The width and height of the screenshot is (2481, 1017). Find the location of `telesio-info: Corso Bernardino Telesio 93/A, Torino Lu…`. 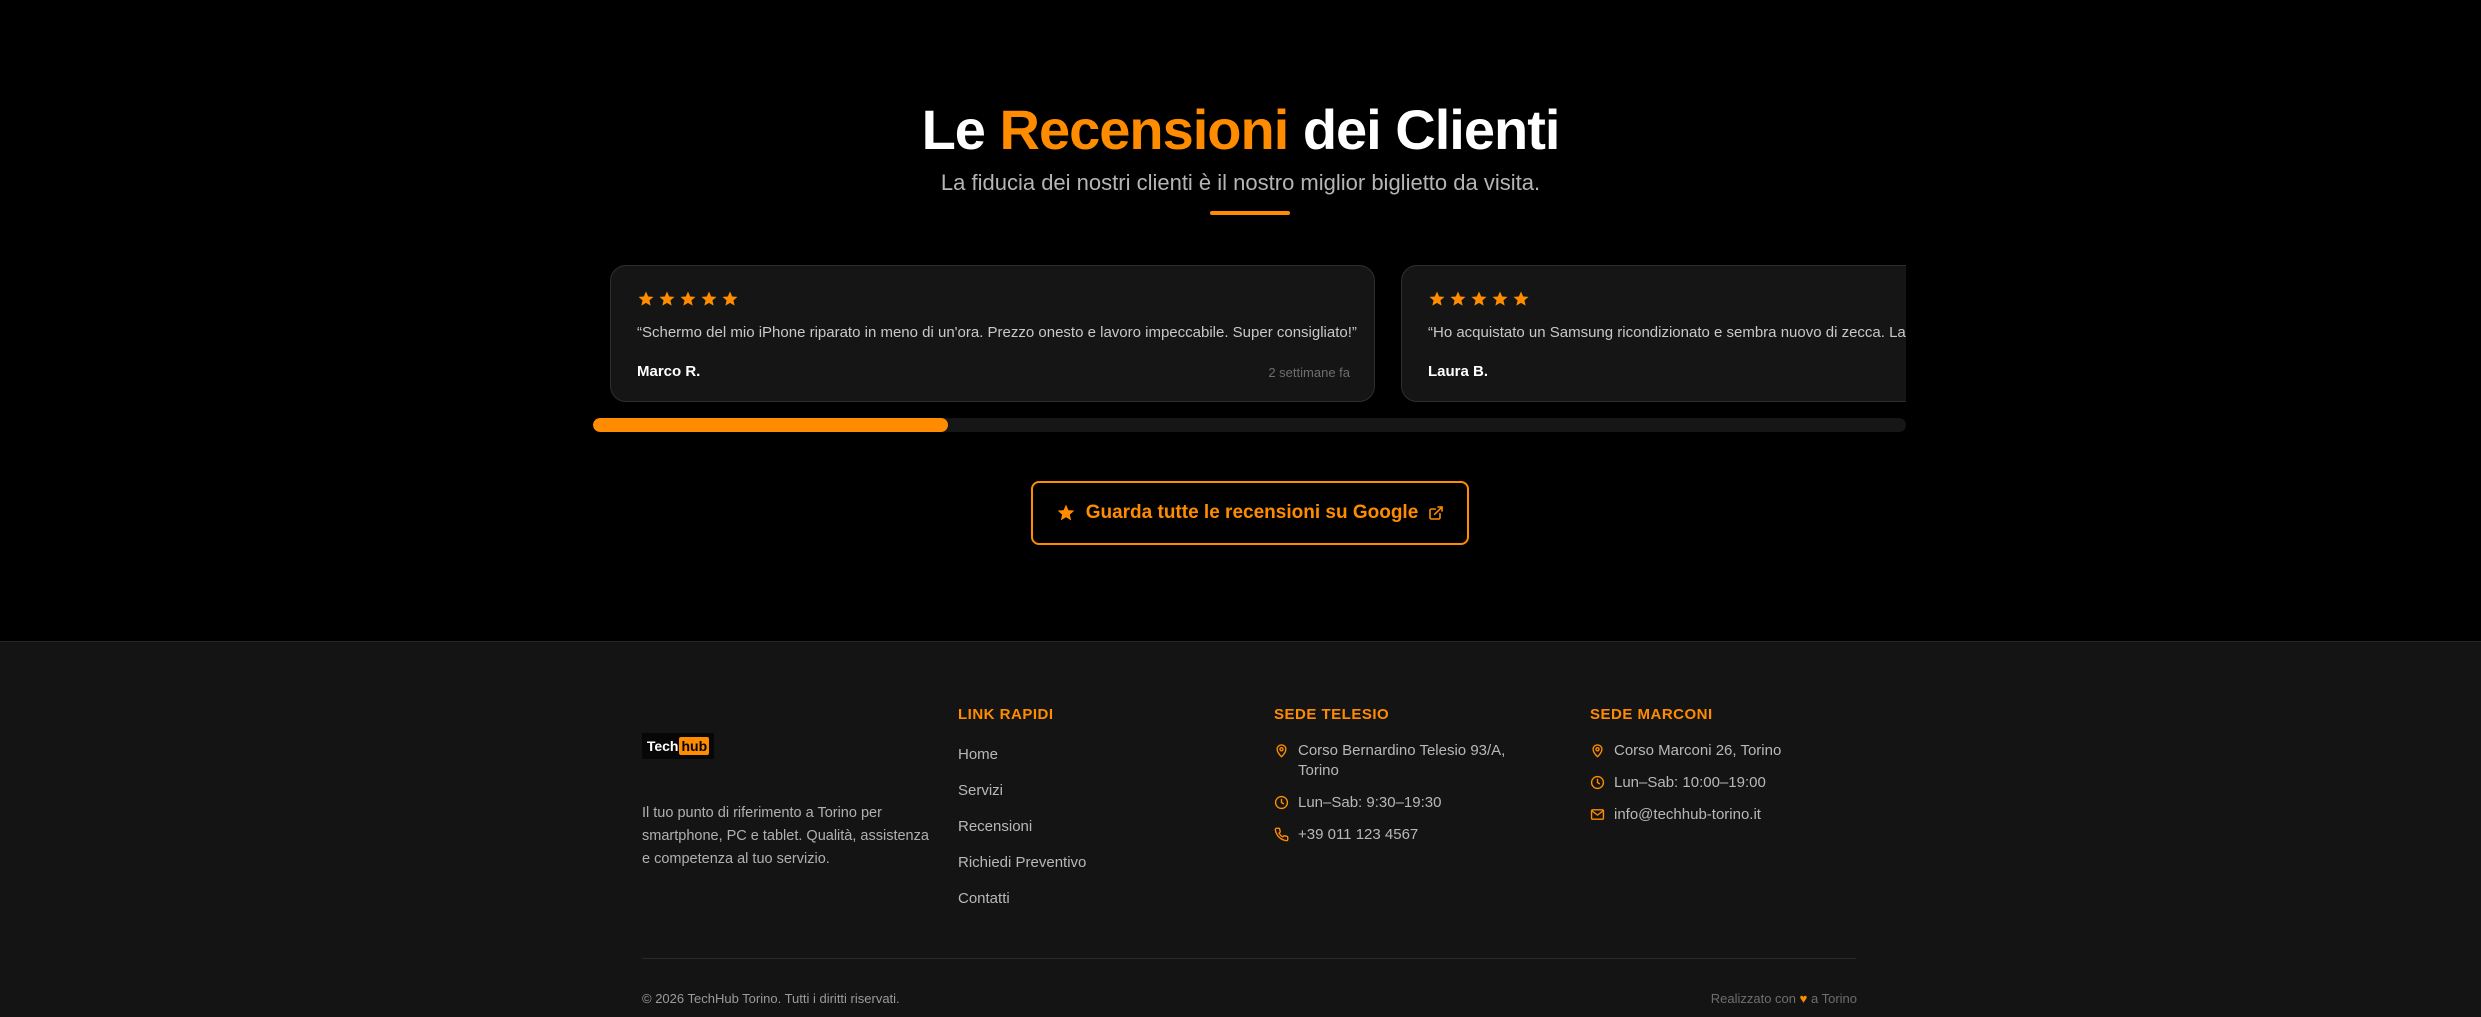

telesio-info: Corso Bernardino Telesio 93/A, Torino Lu… is located at coordinates (1399, 799).